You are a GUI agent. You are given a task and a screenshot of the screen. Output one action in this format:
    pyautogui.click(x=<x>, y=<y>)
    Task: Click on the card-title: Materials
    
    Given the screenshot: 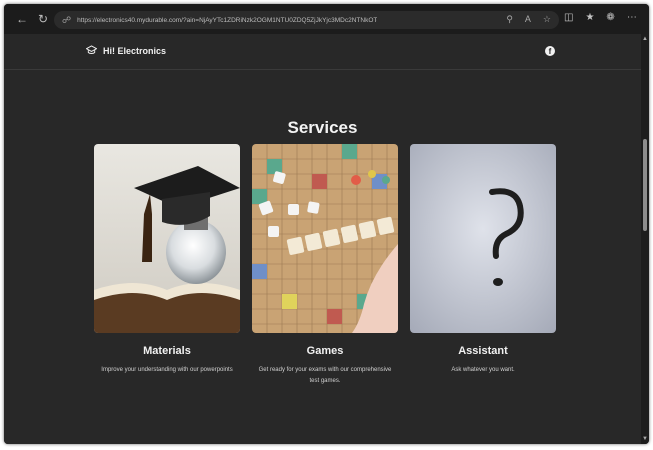 What is the action you would take?
    pyautogui.click(x=167, y=351)
    